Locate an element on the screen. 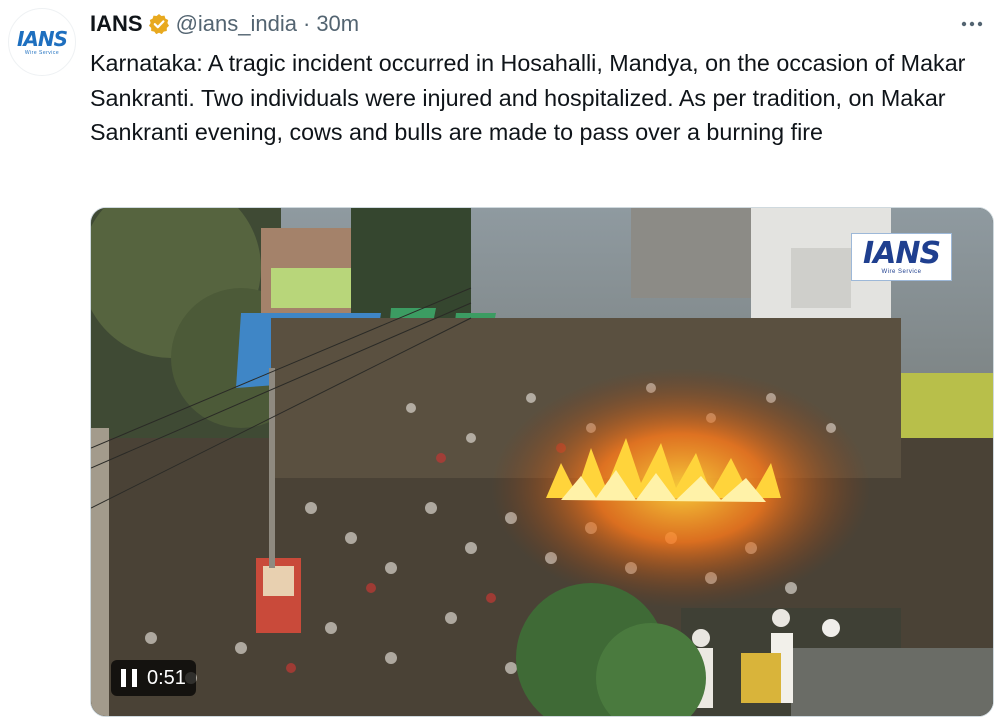 Image resolution: width=1000 pixels, height=720 pixels. author-name: IANS is located at coordinates (116, 24).